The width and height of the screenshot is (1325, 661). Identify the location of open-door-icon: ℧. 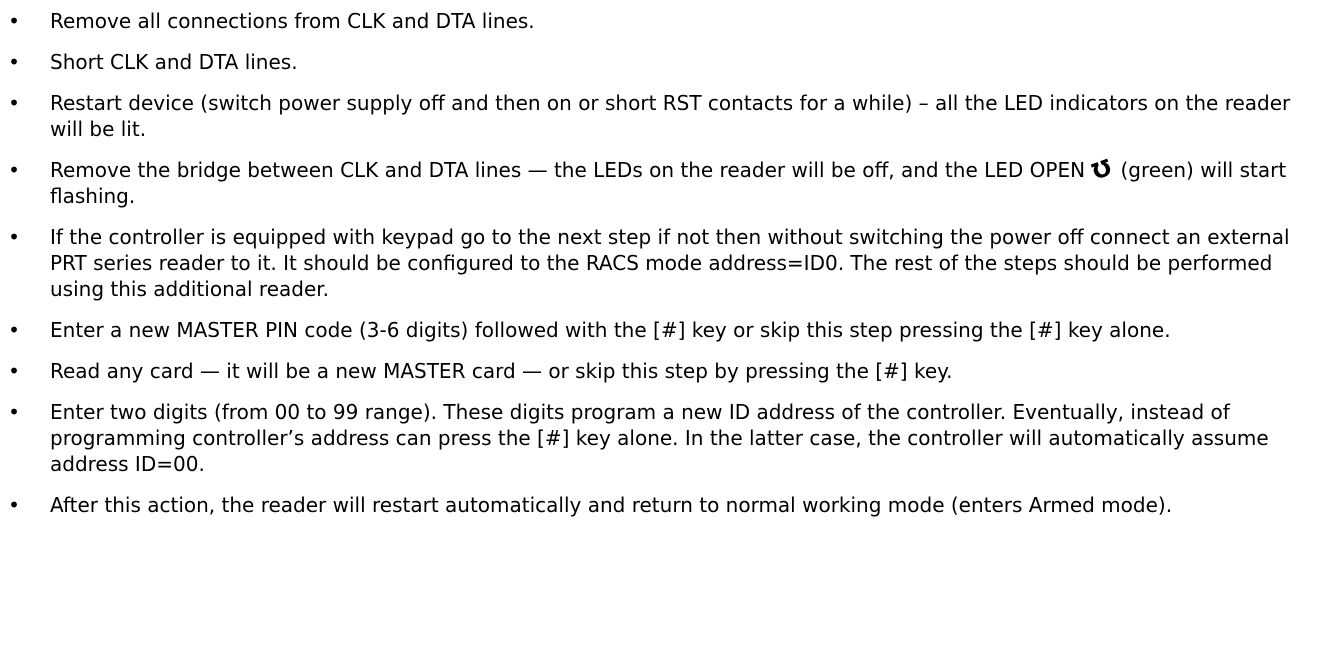
(1102, 170).